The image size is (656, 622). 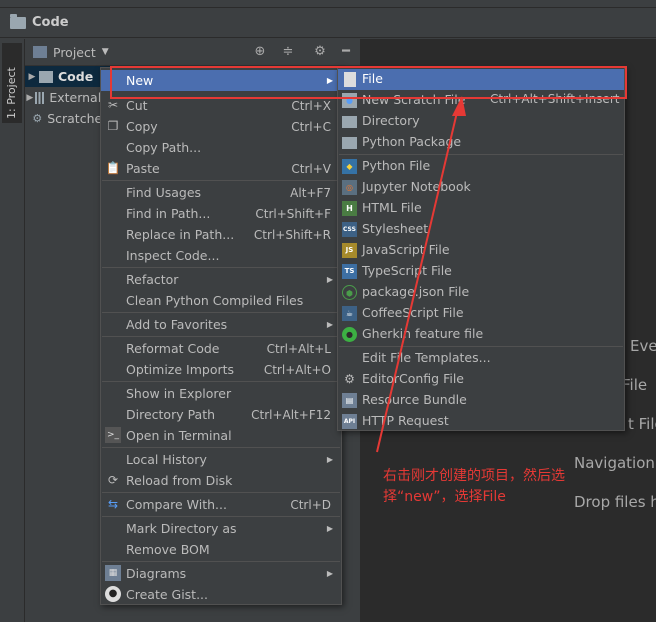 What do you see at coordinates (421, 274) in the screenshot?
I see `annotation-arrow` at bounding box center [421, 274].